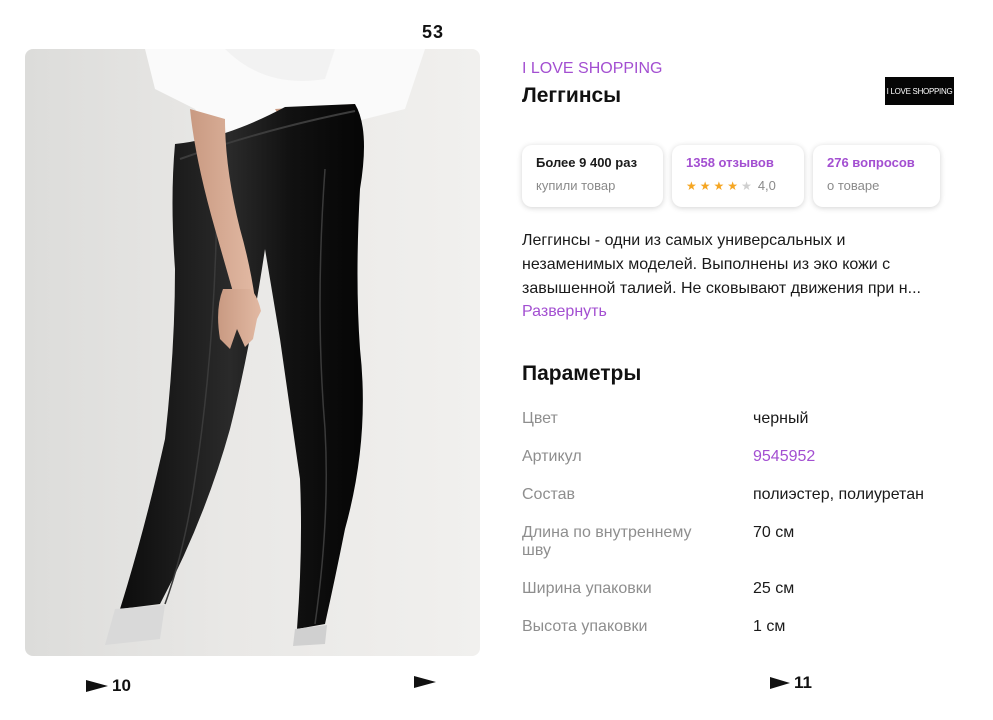 Image resolution: width=993 pixels, height=720 pixels. I want to click on brand-logo: I LOVE SHOPPING, so click(919, 91).